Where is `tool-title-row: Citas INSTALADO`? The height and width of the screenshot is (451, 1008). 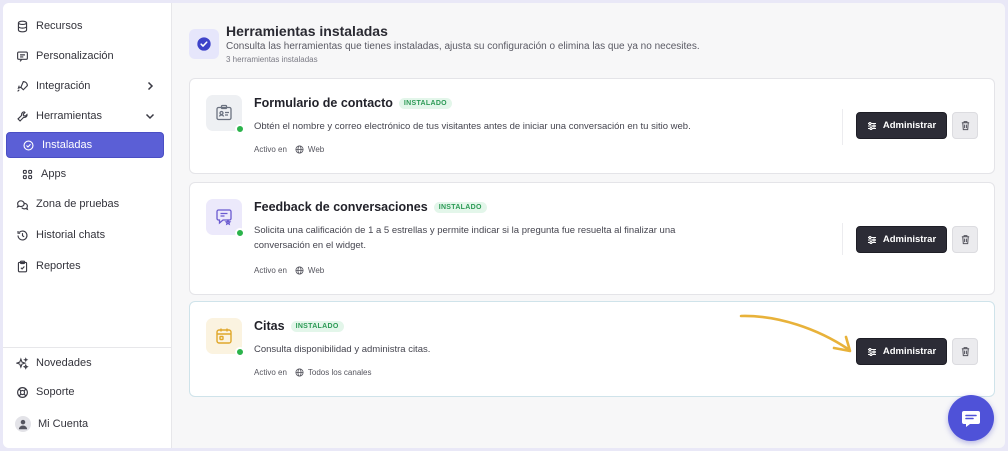 tool-title-row: Citas INSTALADO is located at coordinates (299, 326).